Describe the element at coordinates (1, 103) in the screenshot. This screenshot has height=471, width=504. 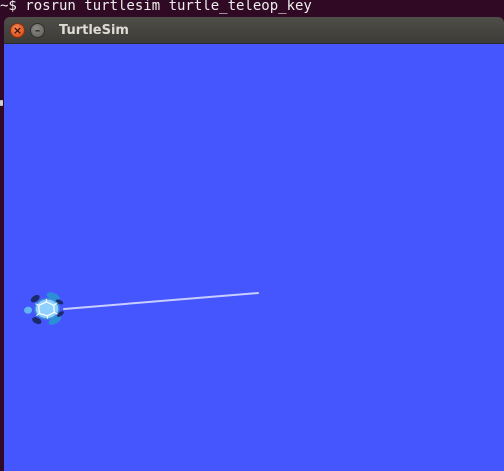
I see `terminal-cursor-fragment` at that location.